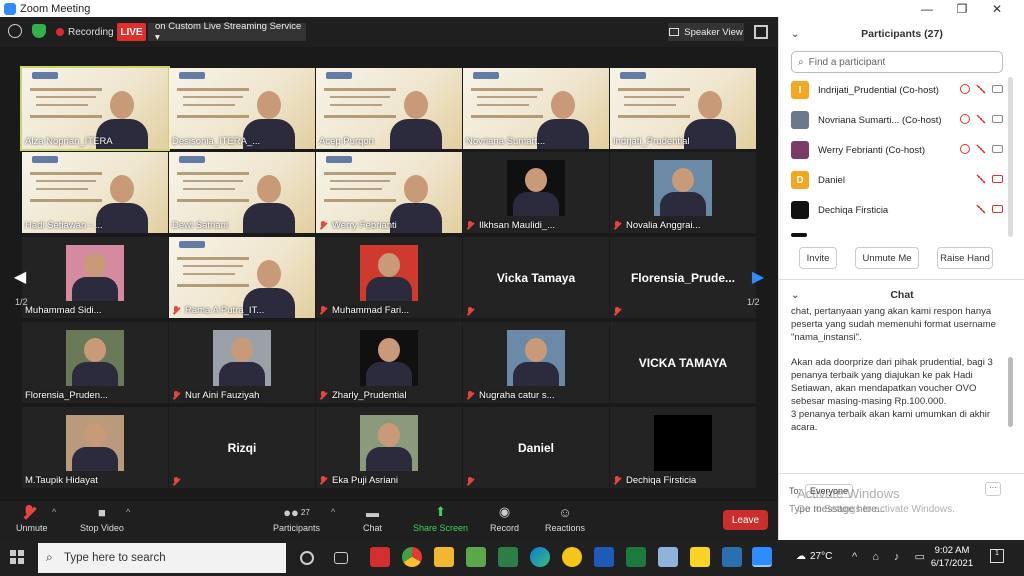  Describe the element at coordinates (732, 557) in the screenshot. I see `photos-app-icon` at that location.